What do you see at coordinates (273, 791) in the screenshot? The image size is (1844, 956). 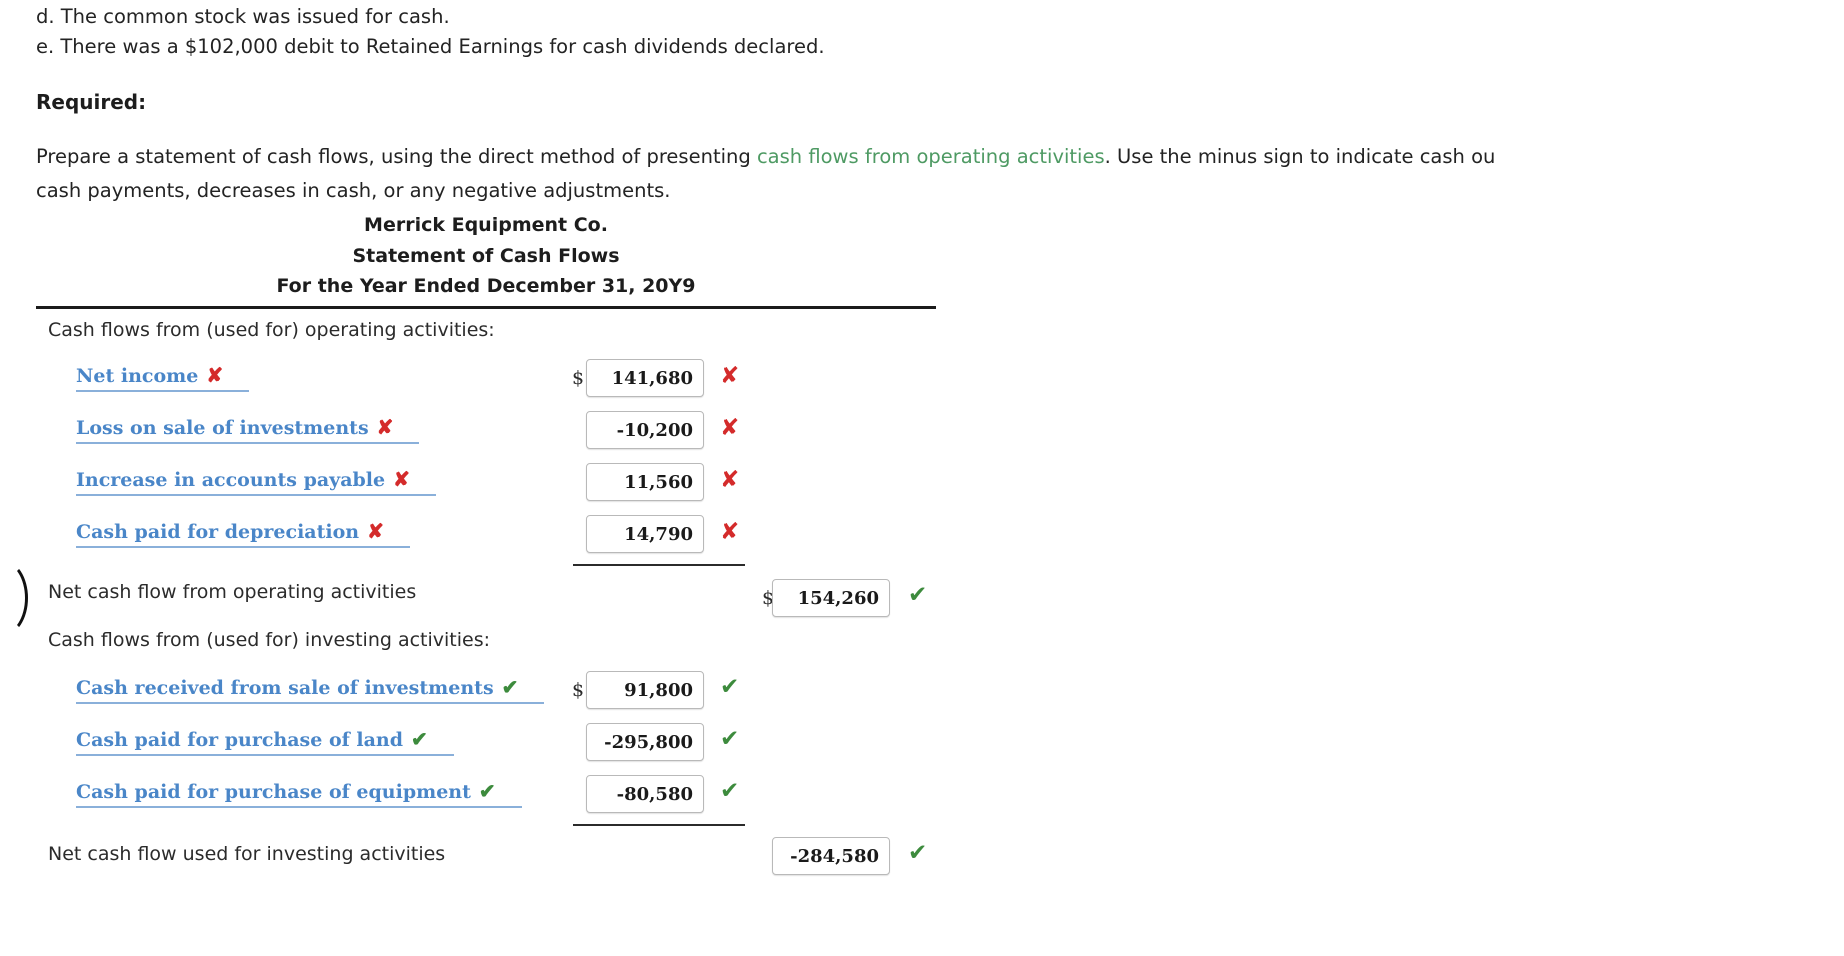 I see `account-label: Cash paid for purchase of equipment` at bounding box center [273, 791].